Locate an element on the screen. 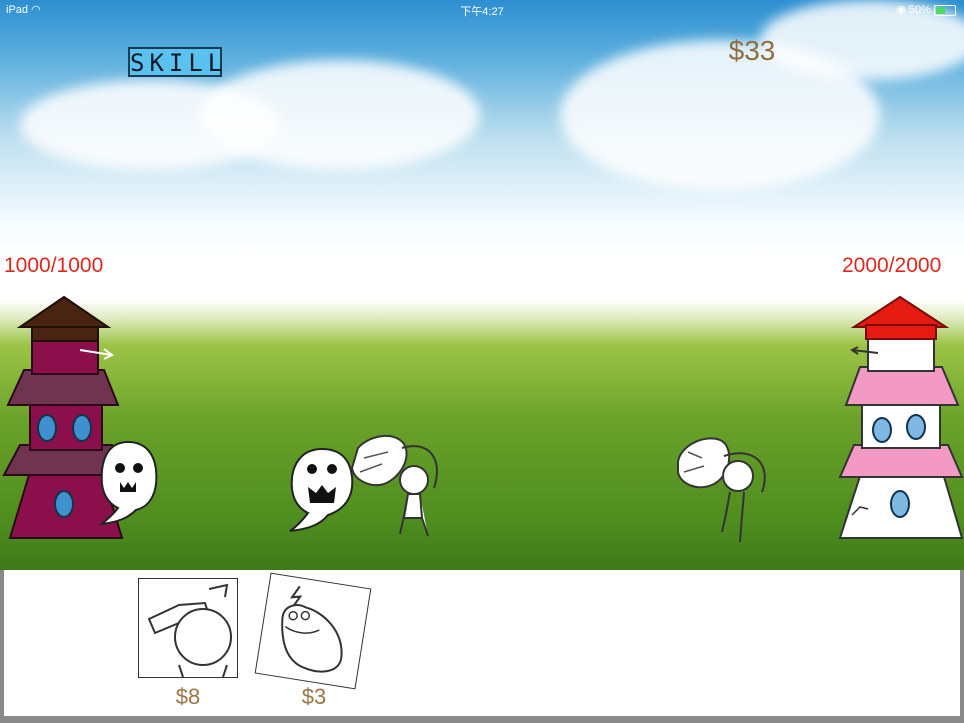  swordsman-card is located at coordinates (188, 628).